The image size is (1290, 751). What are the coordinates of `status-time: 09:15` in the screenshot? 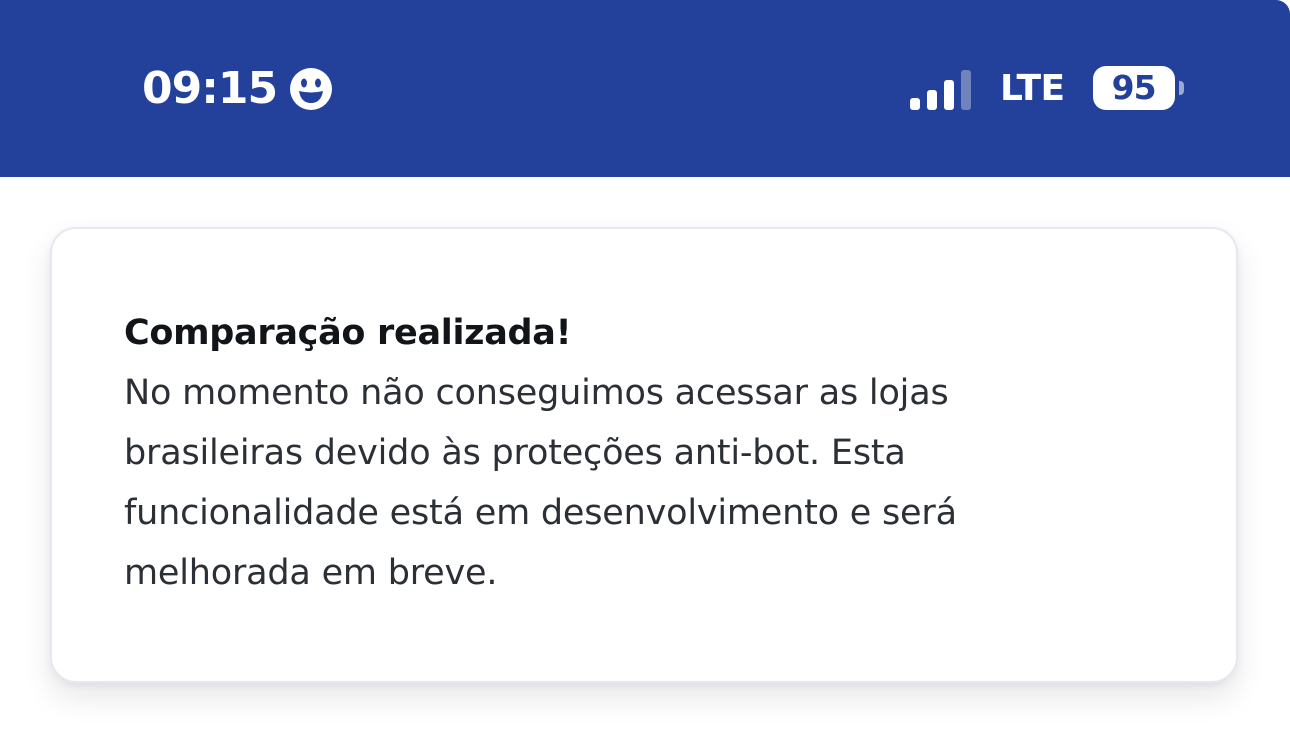 It's located at (210, 88).